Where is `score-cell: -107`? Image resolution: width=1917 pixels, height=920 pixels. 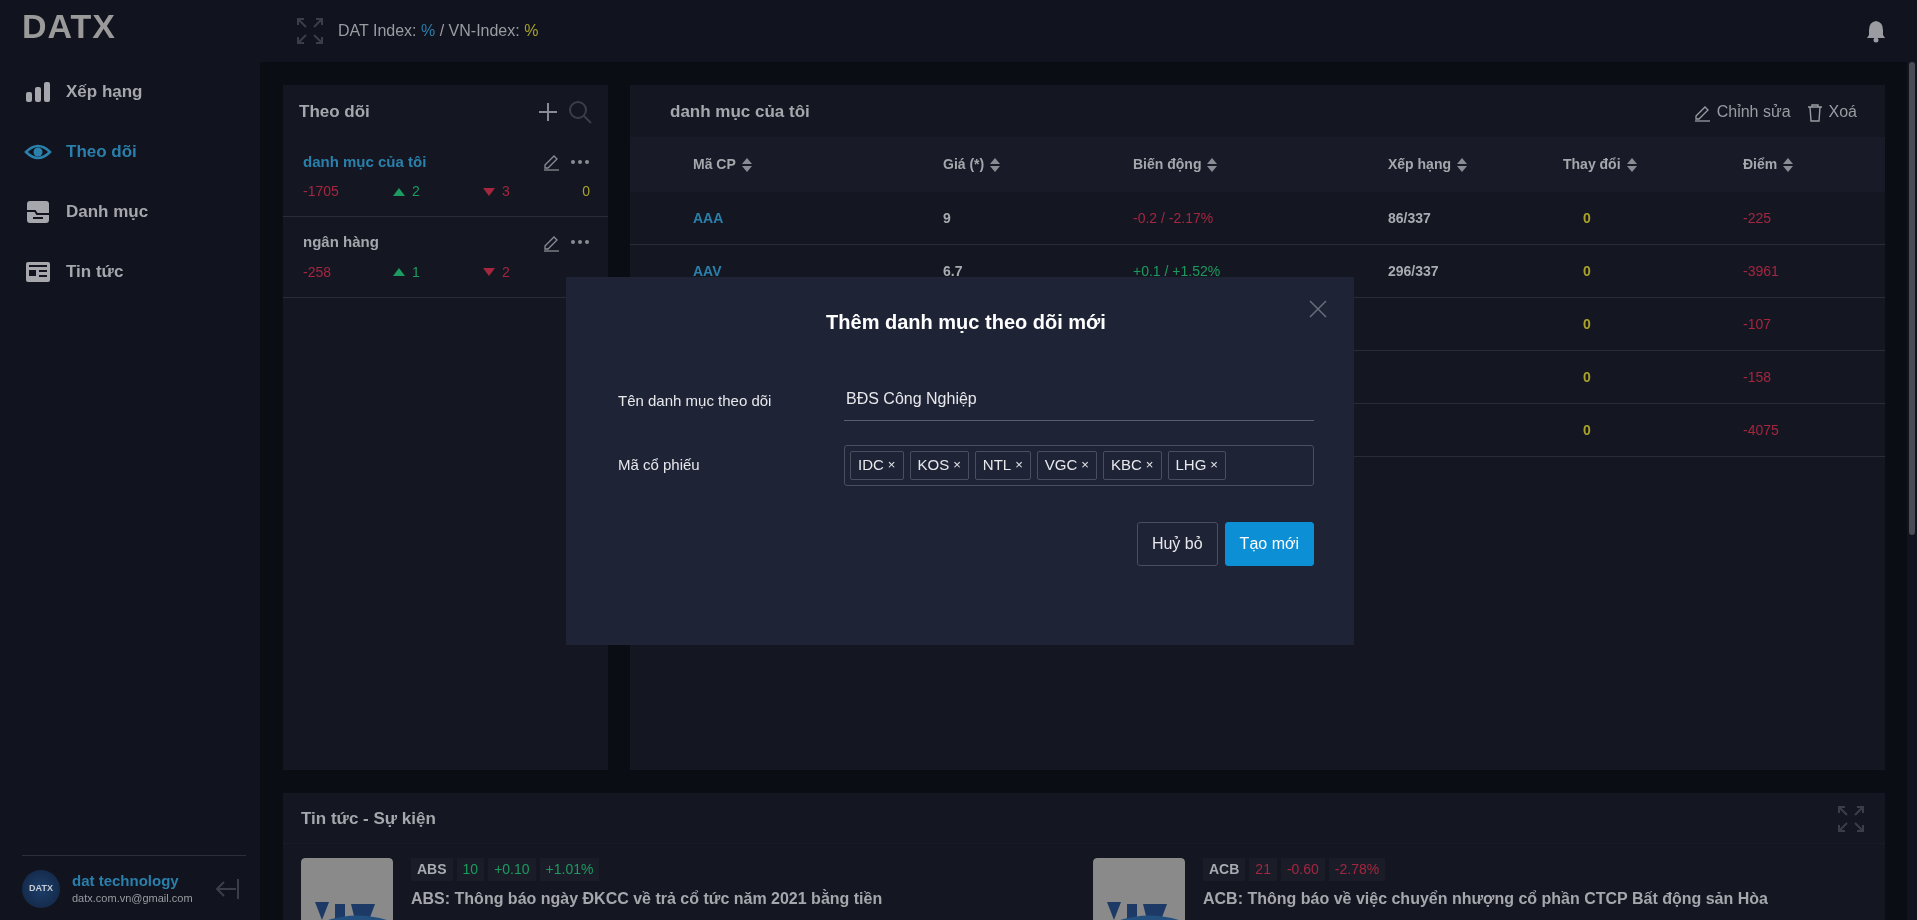 score-cell: -107 is located at coordinates (1757, 323).